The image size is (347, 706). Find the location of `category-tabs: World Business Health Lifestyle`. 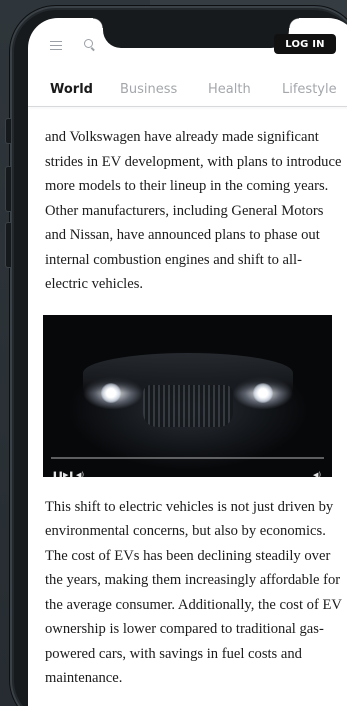

category-tabs: World Business Health Lifestyle is located at coordinates (187, 91).